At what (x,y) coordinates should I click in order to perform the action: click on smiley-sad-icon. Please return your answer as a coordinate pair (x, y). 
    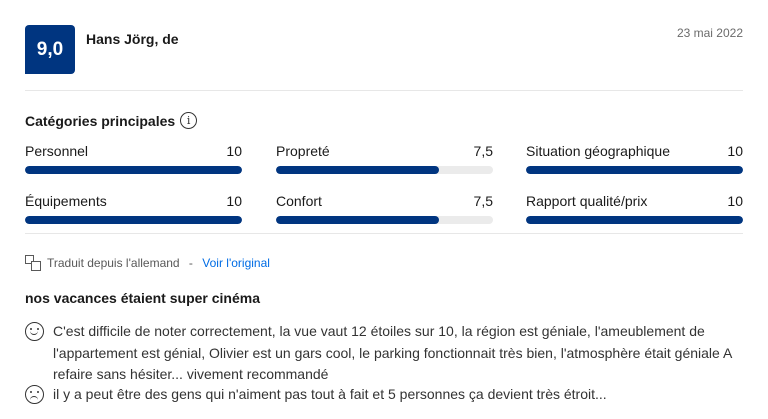
    Looking at the image, I should click on (34, 394).